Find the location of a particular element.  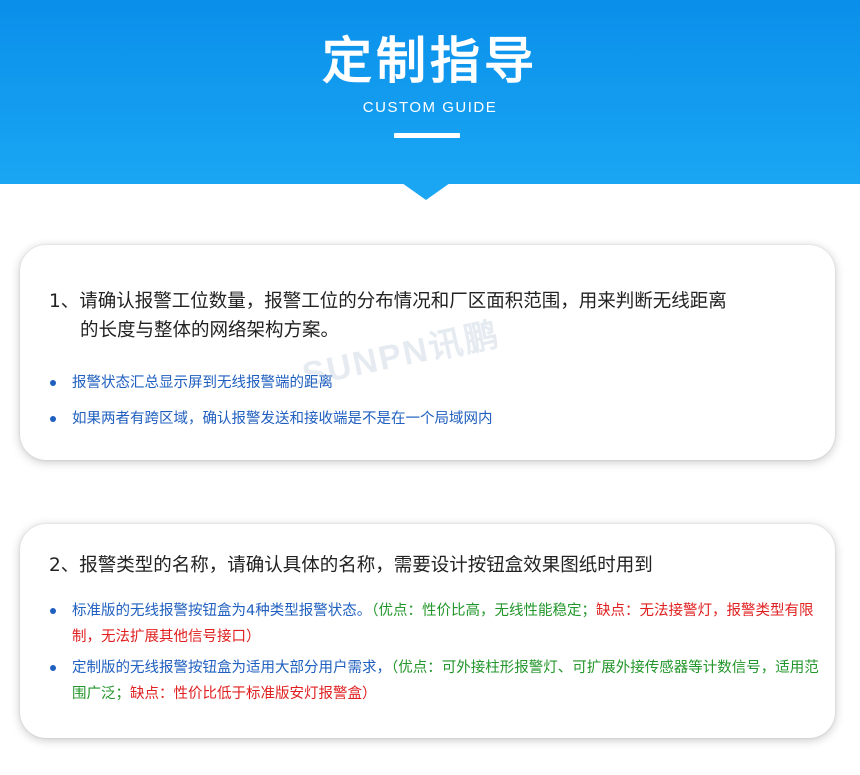

section1-bullet: 报警状态汇总显示屏到无线报警端的距离 is located at coordinates (191, 383).